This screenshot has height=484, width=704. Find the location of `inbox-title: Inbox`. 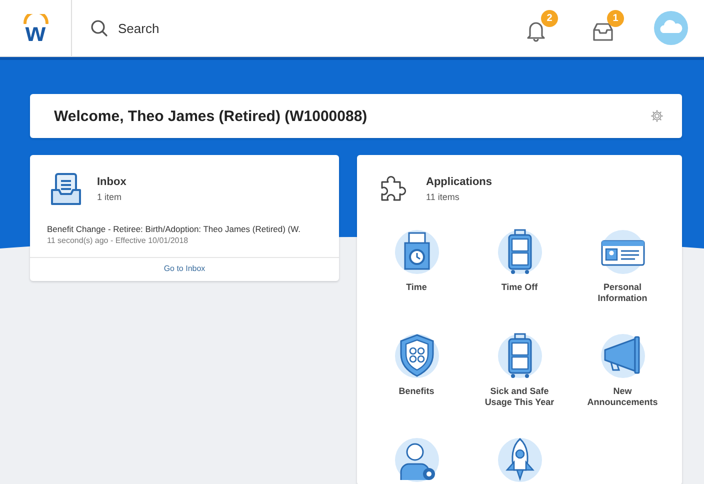

inbox-title: Inbox is located at coordinates (111, 182).